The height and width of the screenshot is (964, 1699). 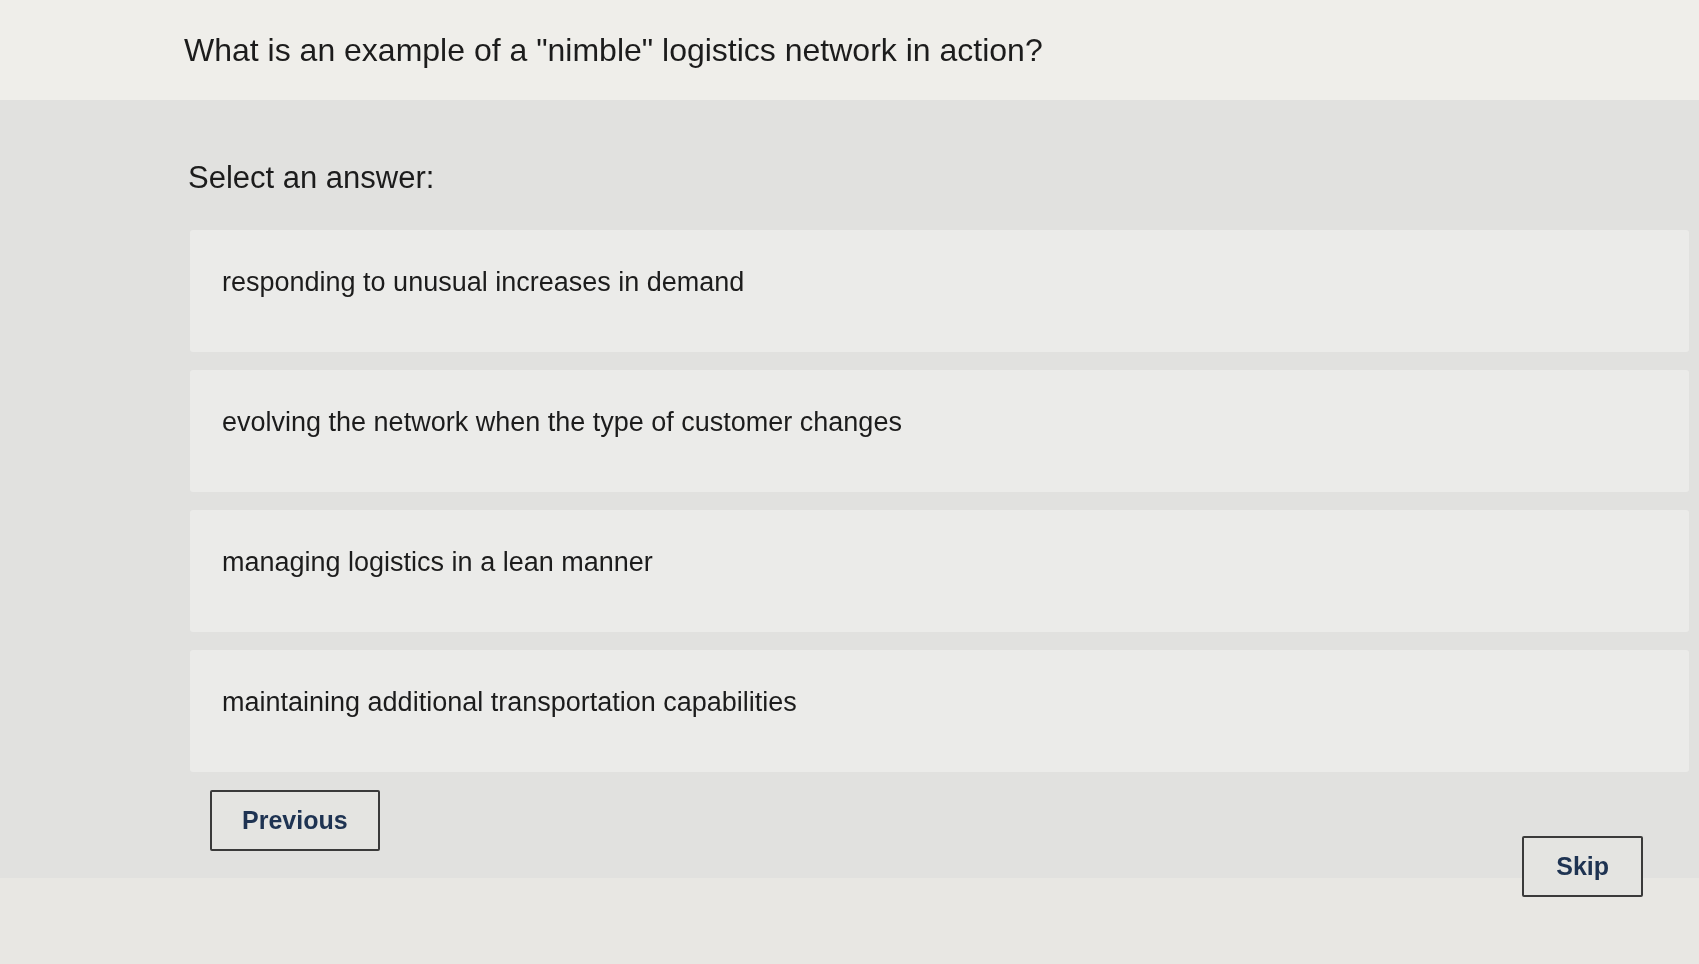 I want to click on answer-option: evolving the network when the type of customer changes, so click(x=939, y=431).